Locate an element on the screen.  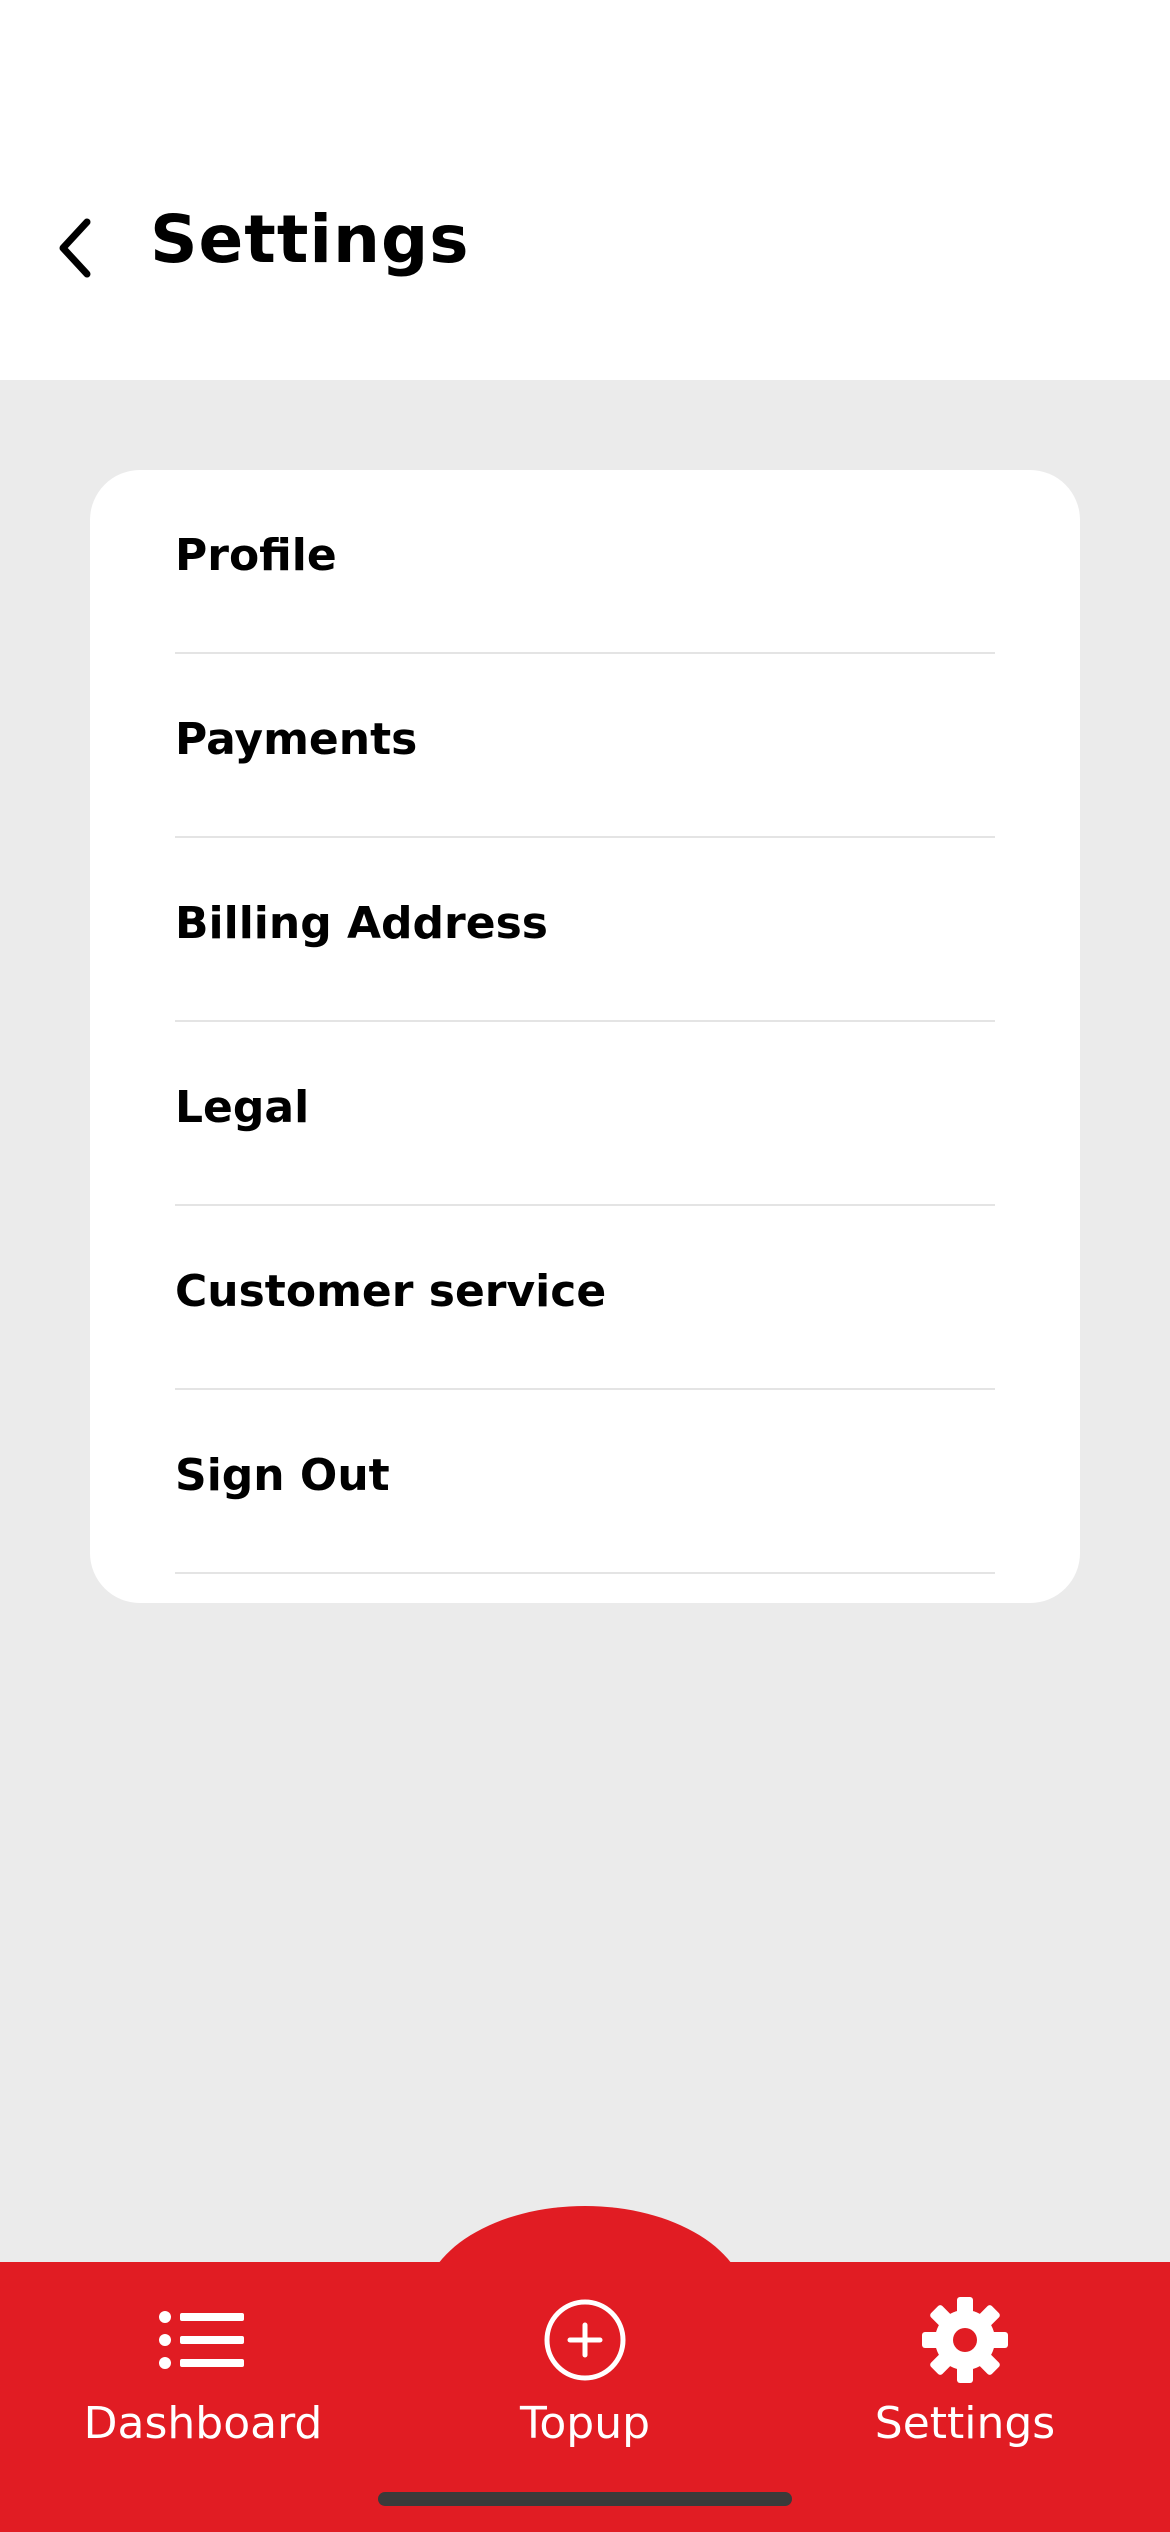
page-title: Settings is located at coordinates (310, 239).